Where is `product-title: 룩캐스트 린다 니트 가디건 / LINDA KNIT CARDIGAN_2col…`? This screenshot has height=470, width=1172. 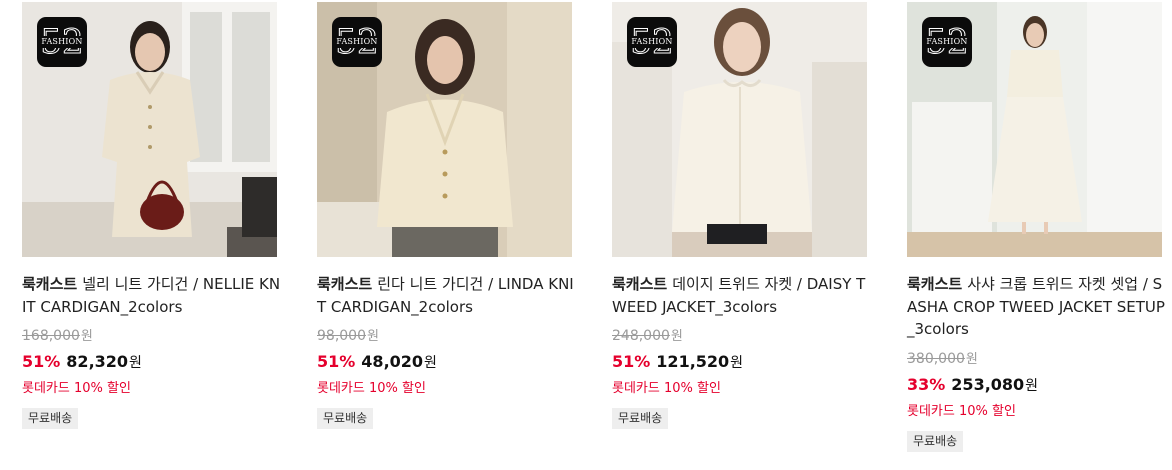 product-title: 룩캐스트 린다 니트 가디건 / LINDA KNIT CARDIGAN_2col… is located at coordinates (448, 295).